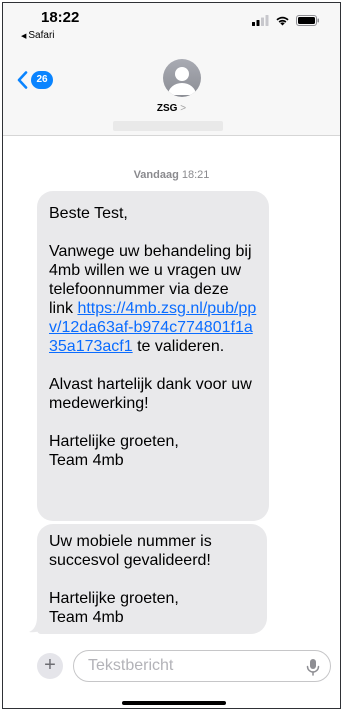  I want to click on bubble-tail, so click(38, 623).